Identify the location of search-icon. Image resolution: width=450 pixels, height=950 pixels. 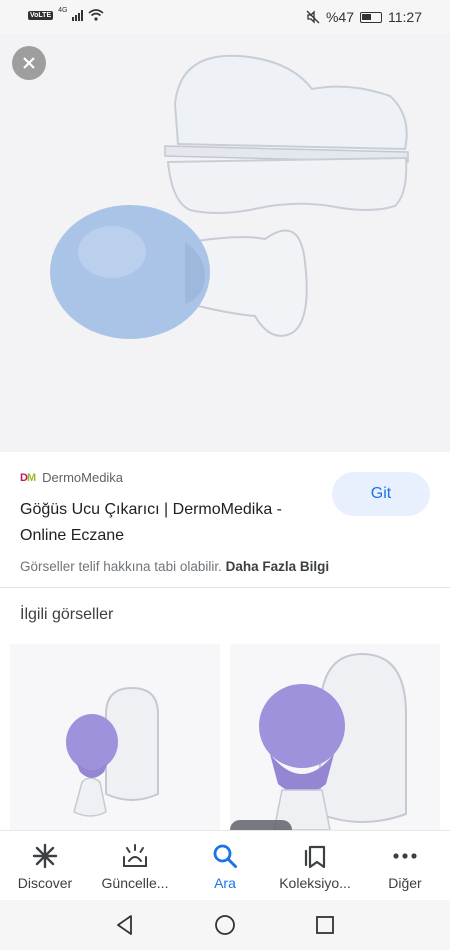
(225, 856).